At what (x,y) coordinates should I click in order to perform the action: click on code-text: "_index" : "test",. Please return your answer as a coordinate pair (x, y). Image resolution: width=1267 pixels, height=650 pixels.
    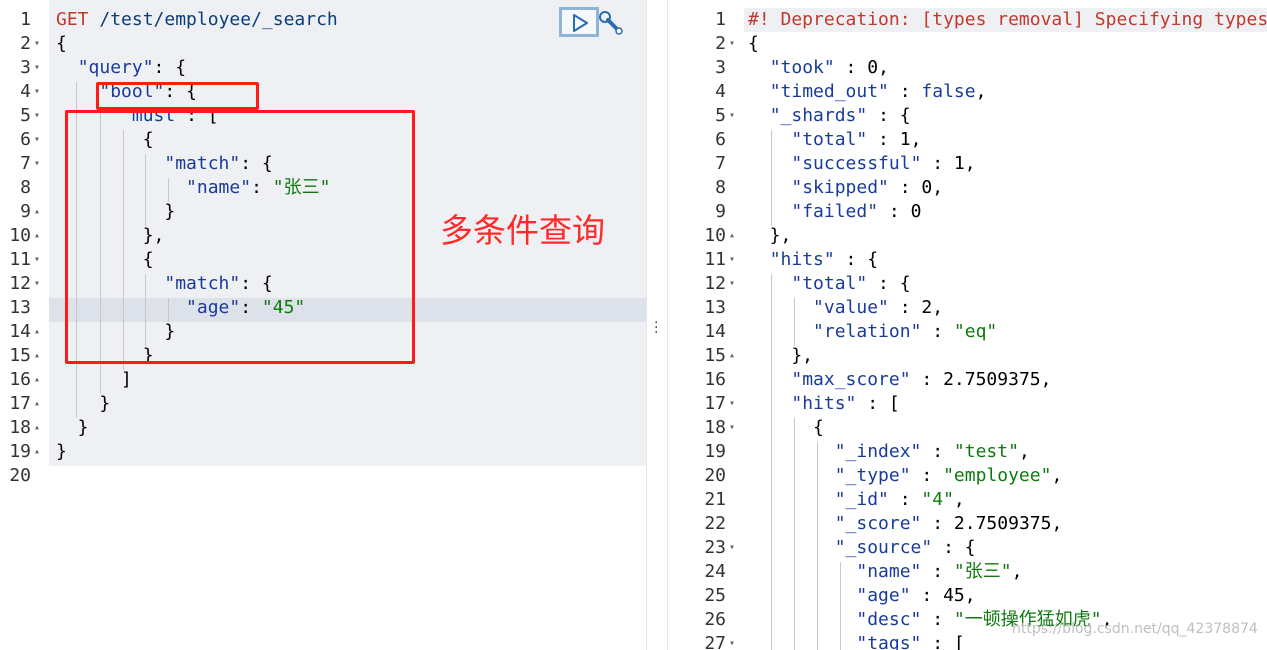
    Looking at the image, I should click on (889, 452).